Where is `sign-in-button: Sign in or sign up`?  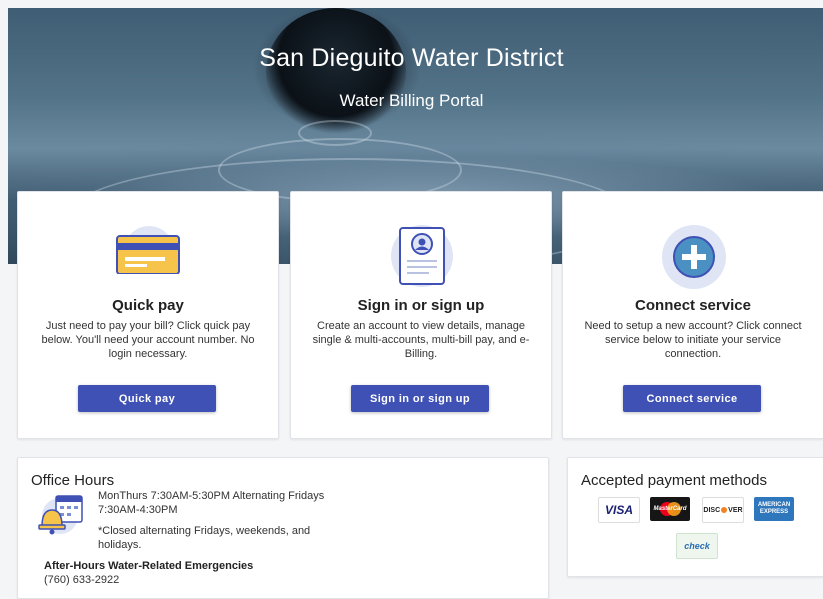 sign-in-button: Sign in or sign up is located at coordinates (420, 398).